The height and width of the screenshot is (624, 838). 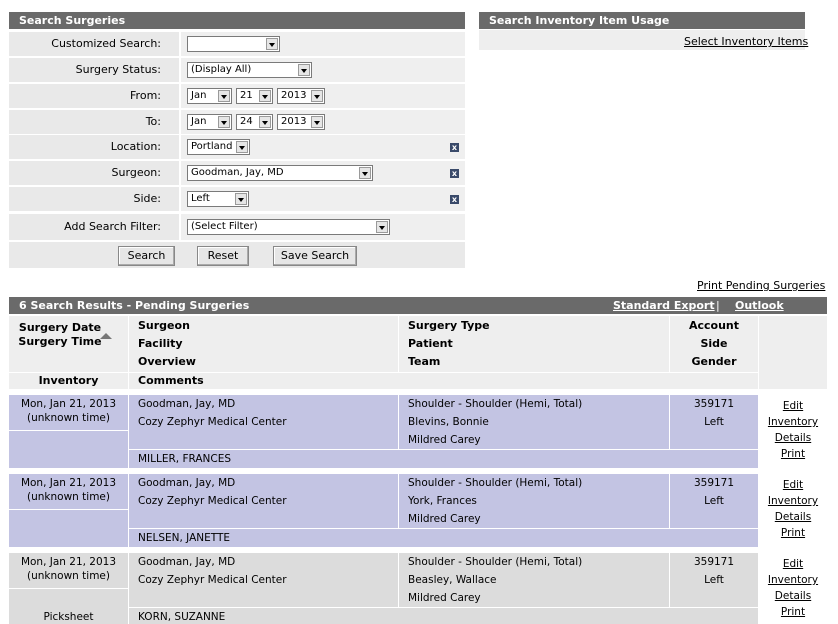 What do you see at coordinates (182, 617) in the screenshot?
I see `comments-cell-value: KORN, SUZANNE` at bounding box center [182, 617].